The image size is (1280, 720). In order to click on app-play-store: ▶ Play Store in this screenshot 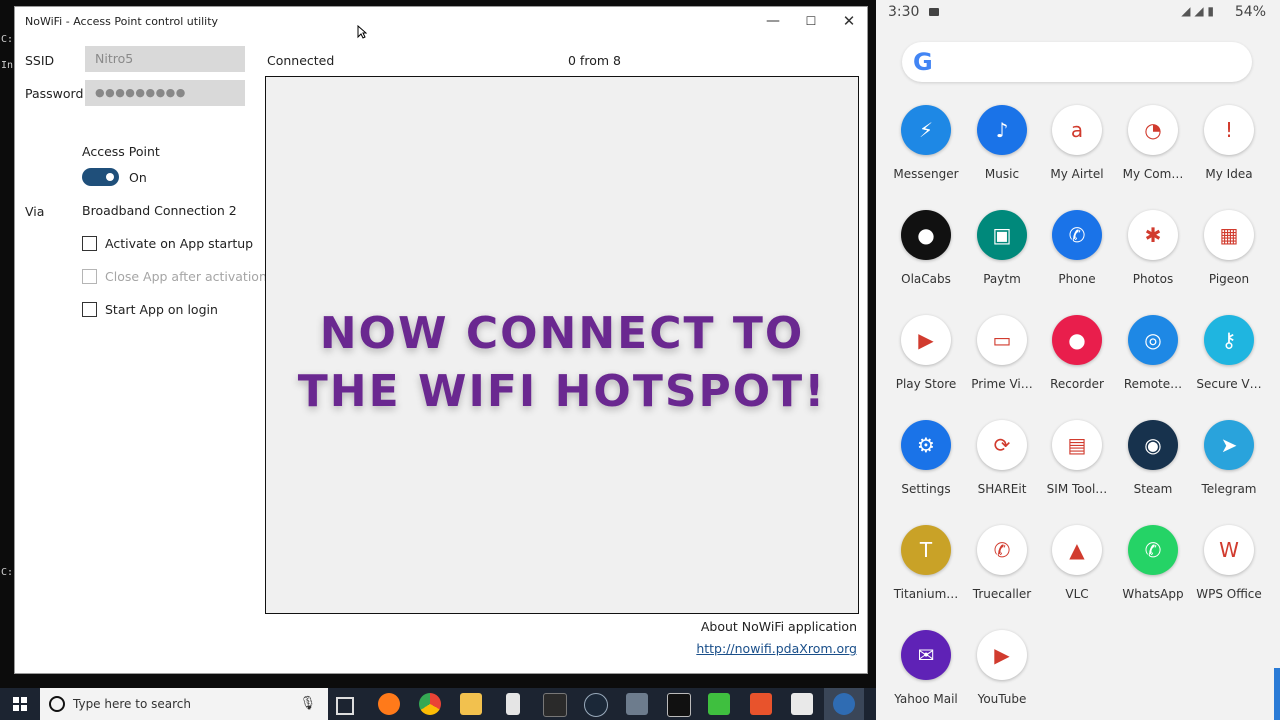, I will do `click(926, 353)`.